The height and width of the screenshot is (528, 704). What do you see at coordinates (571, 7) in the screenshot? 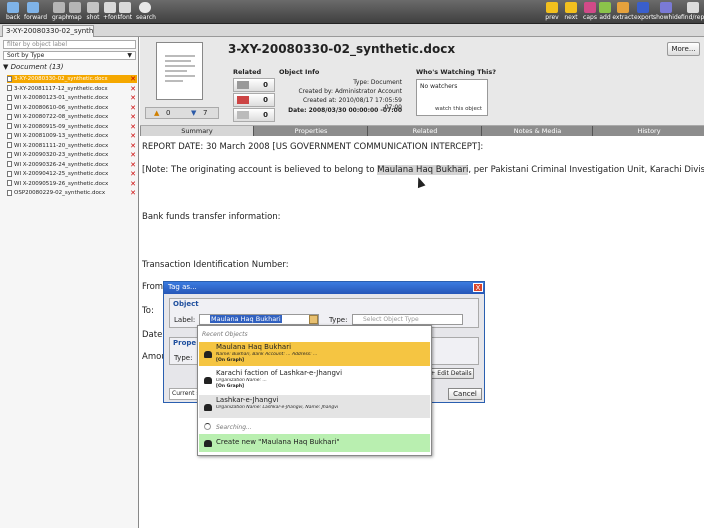
I see `next-icon` at bounding box center [571, 7].